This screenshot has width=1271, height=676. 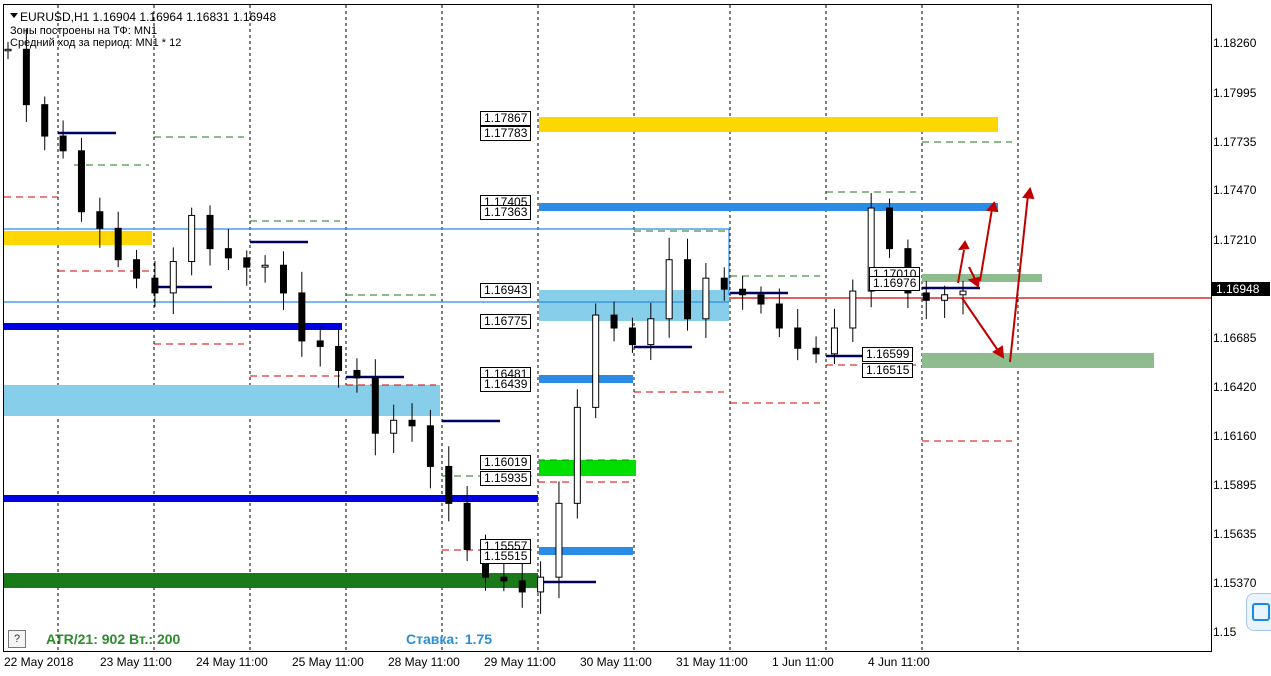 What do you see at coordinates (768, 207) in the screenshot?
I see `zone-blue-upper` at bounding box center [768, 207].